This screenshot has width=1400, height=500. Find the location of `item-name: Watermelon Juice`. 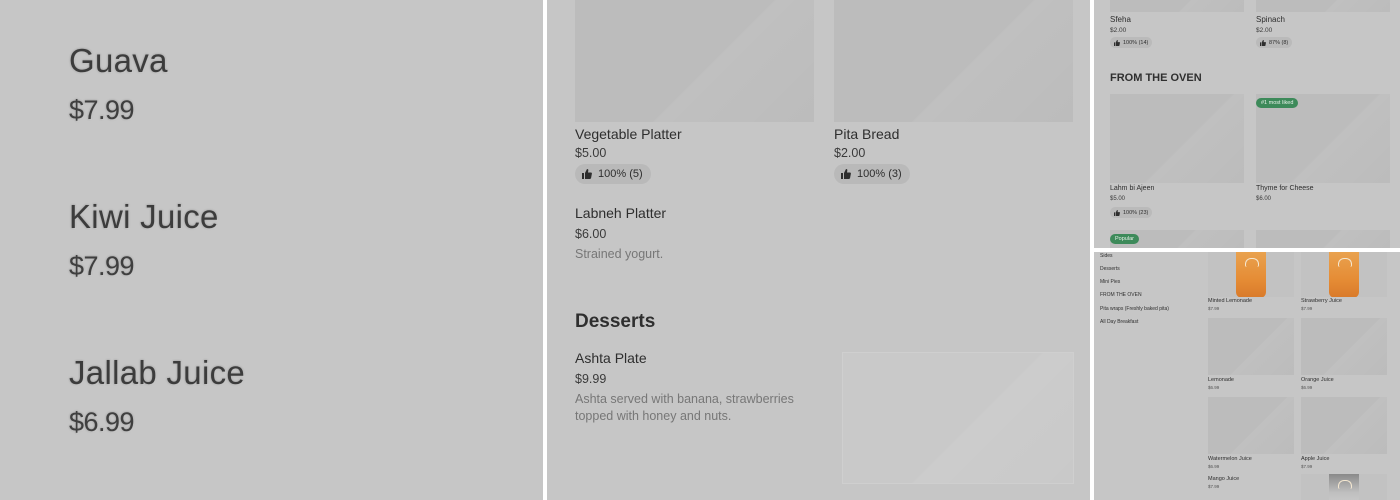

item-name: Watermelon Juice is located at coordinates (1230, 459).